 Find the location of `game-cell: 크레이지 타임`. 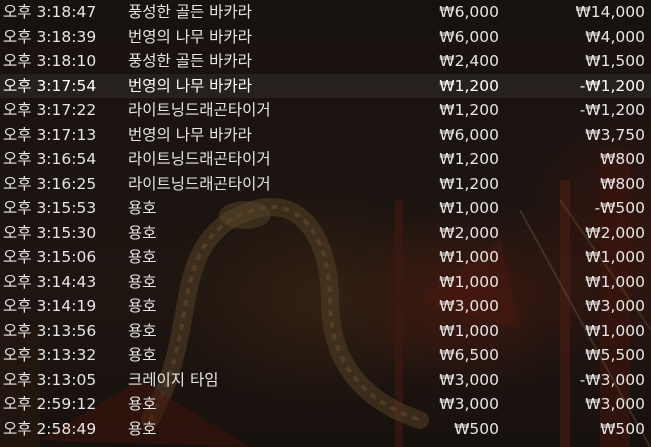

game-cell: 크레이지 타임 is located at coordinates (173, 379).